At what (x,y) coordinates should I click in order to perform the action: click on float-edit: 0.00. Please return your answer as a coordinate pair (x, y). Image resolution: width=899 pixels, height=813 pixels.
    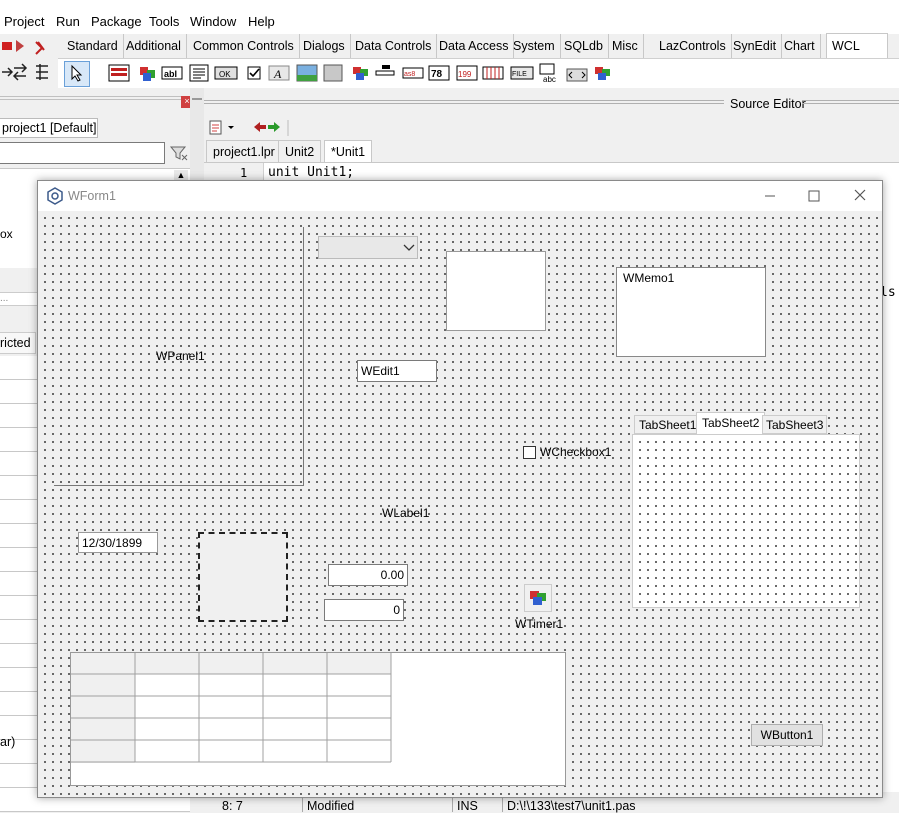
    Looking at the image, I should click on (368, 575).